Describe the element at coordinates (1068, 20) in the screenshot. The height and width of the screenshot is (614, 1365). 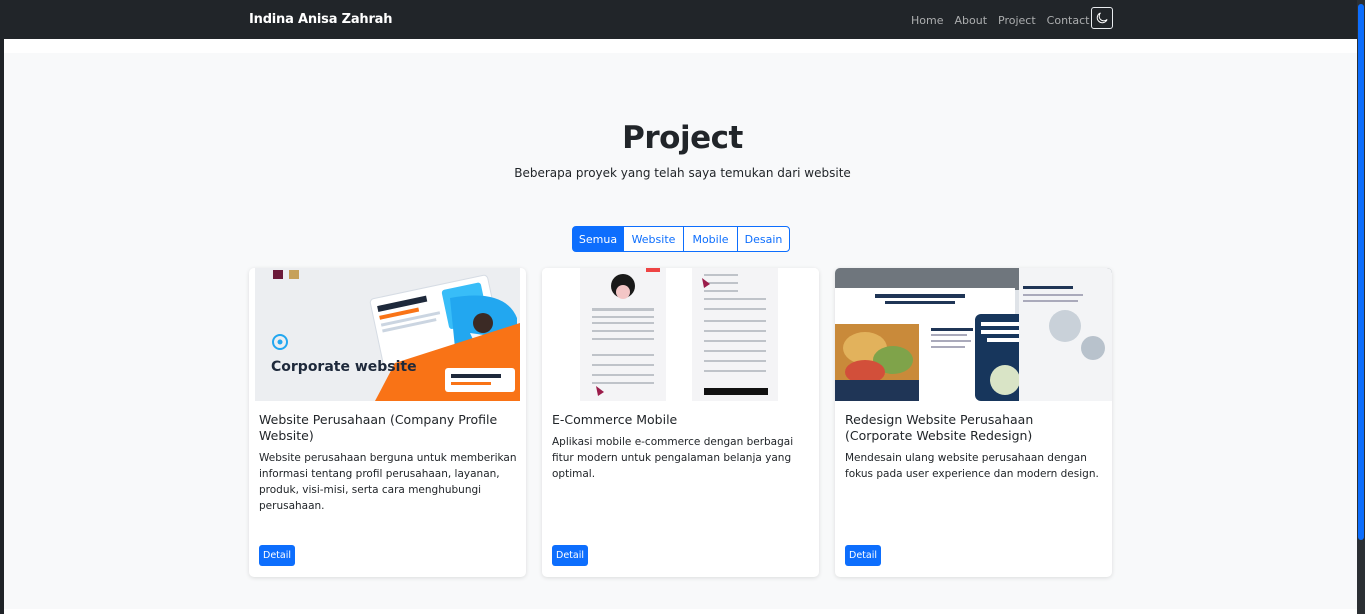
I see `nav-link-contact: Contact` at that location.